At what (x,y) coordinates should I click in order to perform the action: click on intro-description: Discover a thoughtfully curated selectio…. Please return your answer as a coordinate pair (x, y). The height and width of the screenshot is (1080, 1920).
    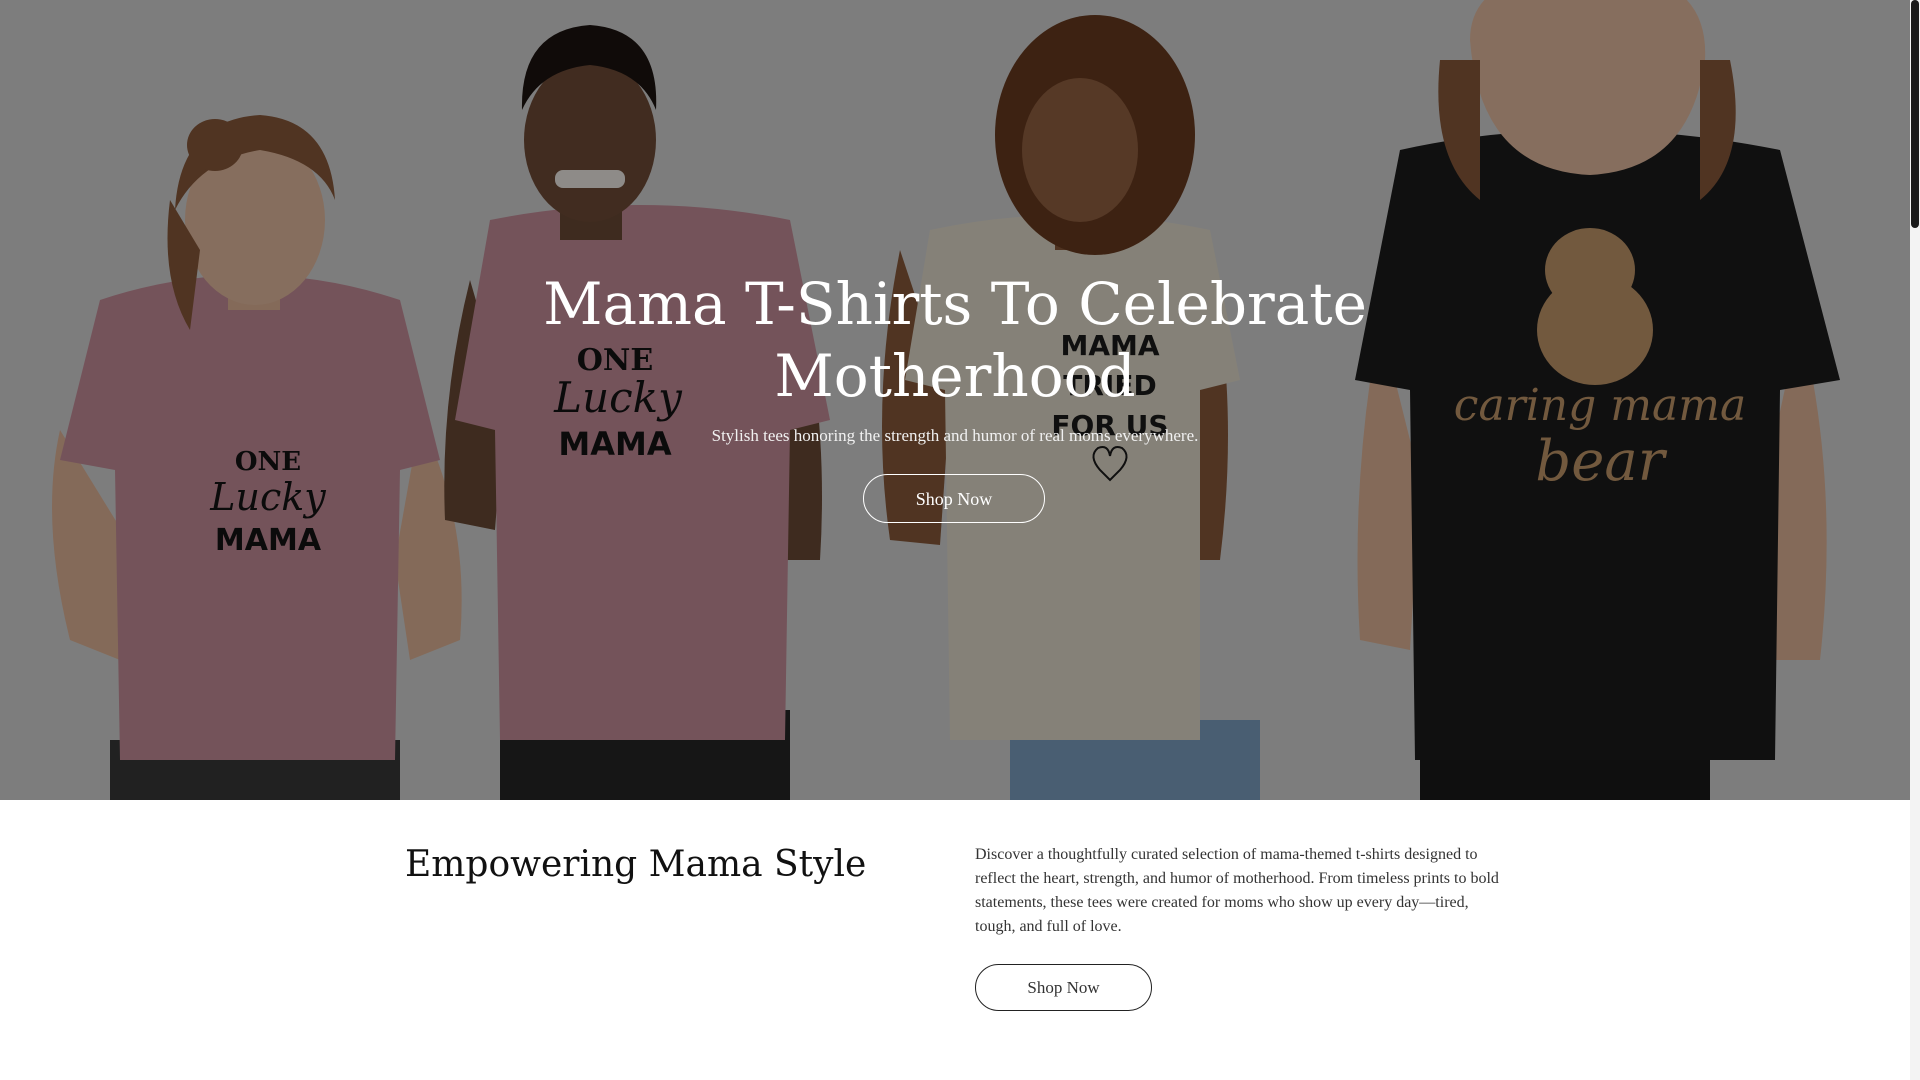
    Looking at the image, I should click on (1237, 890).